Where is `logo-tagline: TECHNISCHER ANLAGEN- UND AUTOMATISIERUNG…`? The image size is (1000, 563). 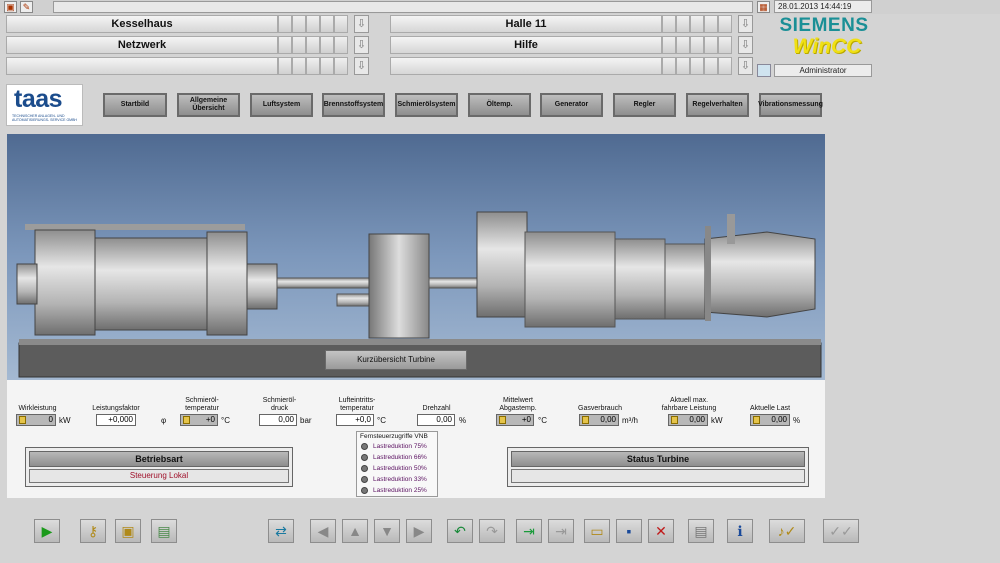 logo-tagline: TECHNISCHER ANLAGEN- UND AUTOMATISIERUNG… is located at coordinates (44, 118).